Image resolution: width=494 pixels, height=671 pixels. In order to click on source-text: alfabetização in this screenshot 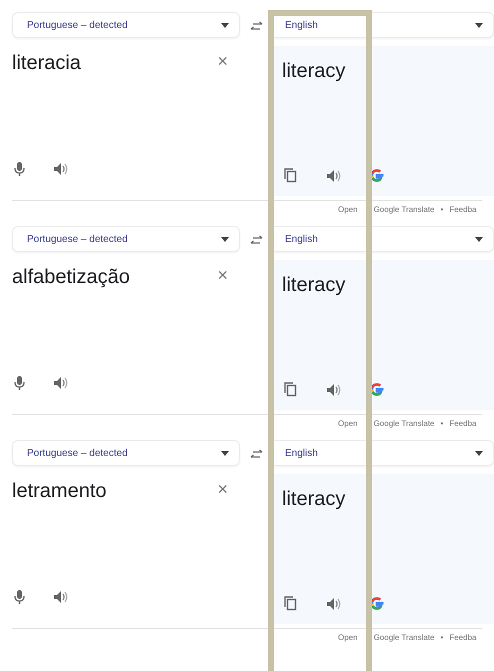, I will do `click(71, 277)`.